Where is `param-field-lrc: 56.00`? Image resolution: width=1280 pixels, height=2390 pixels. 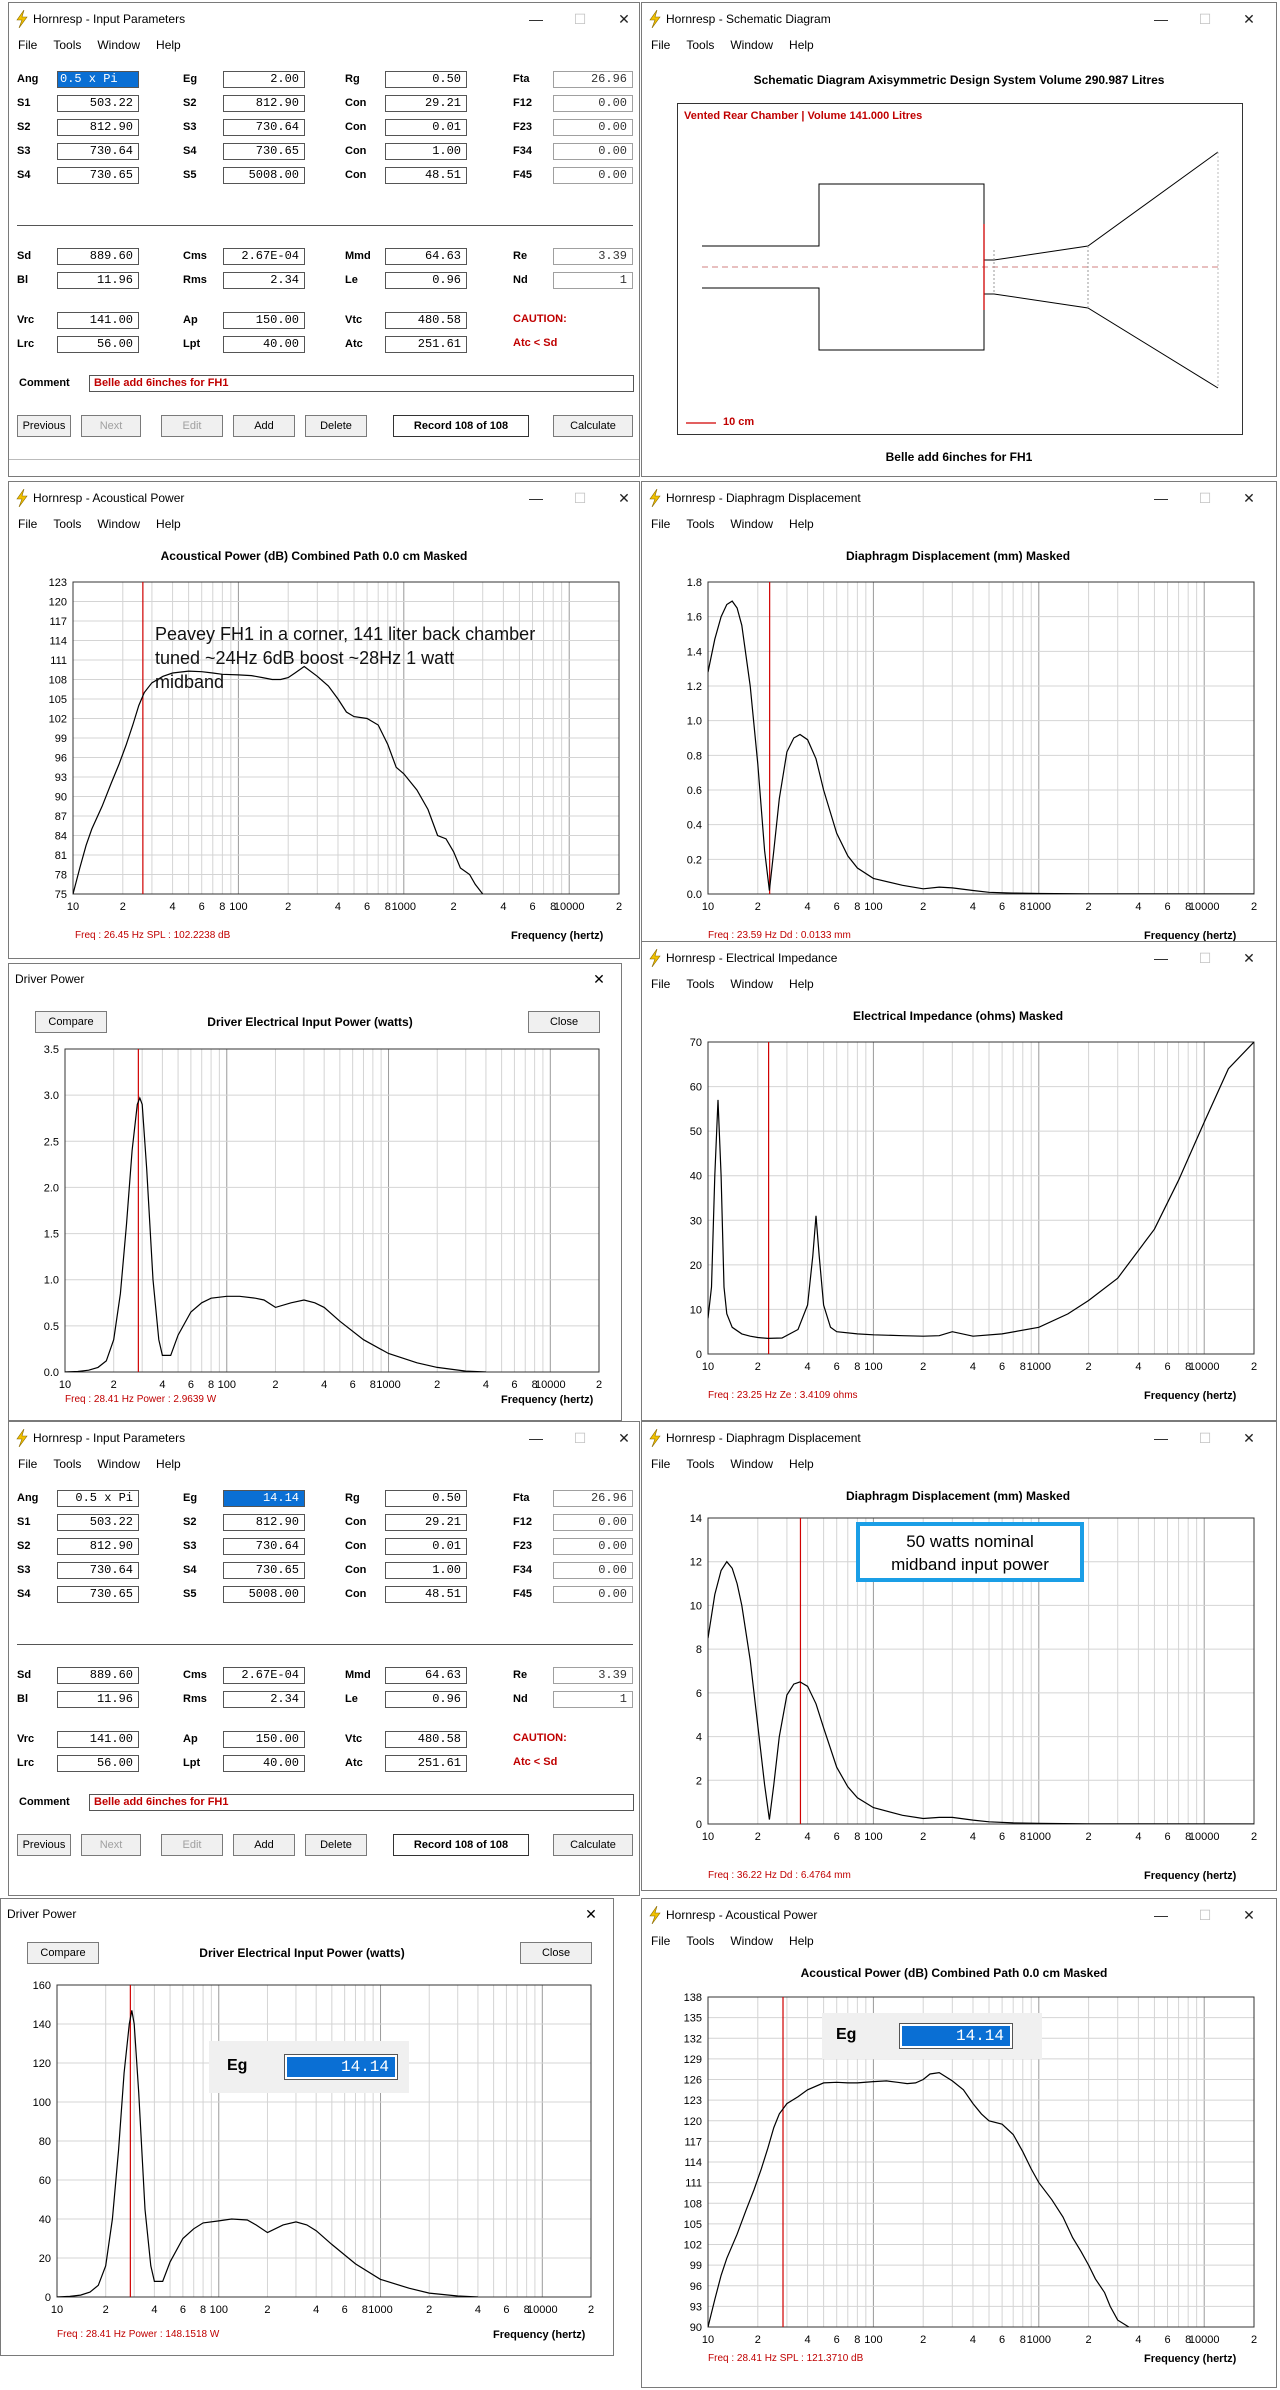
param-field-lrc: 56.00 is located at coordinates (98, 1763).